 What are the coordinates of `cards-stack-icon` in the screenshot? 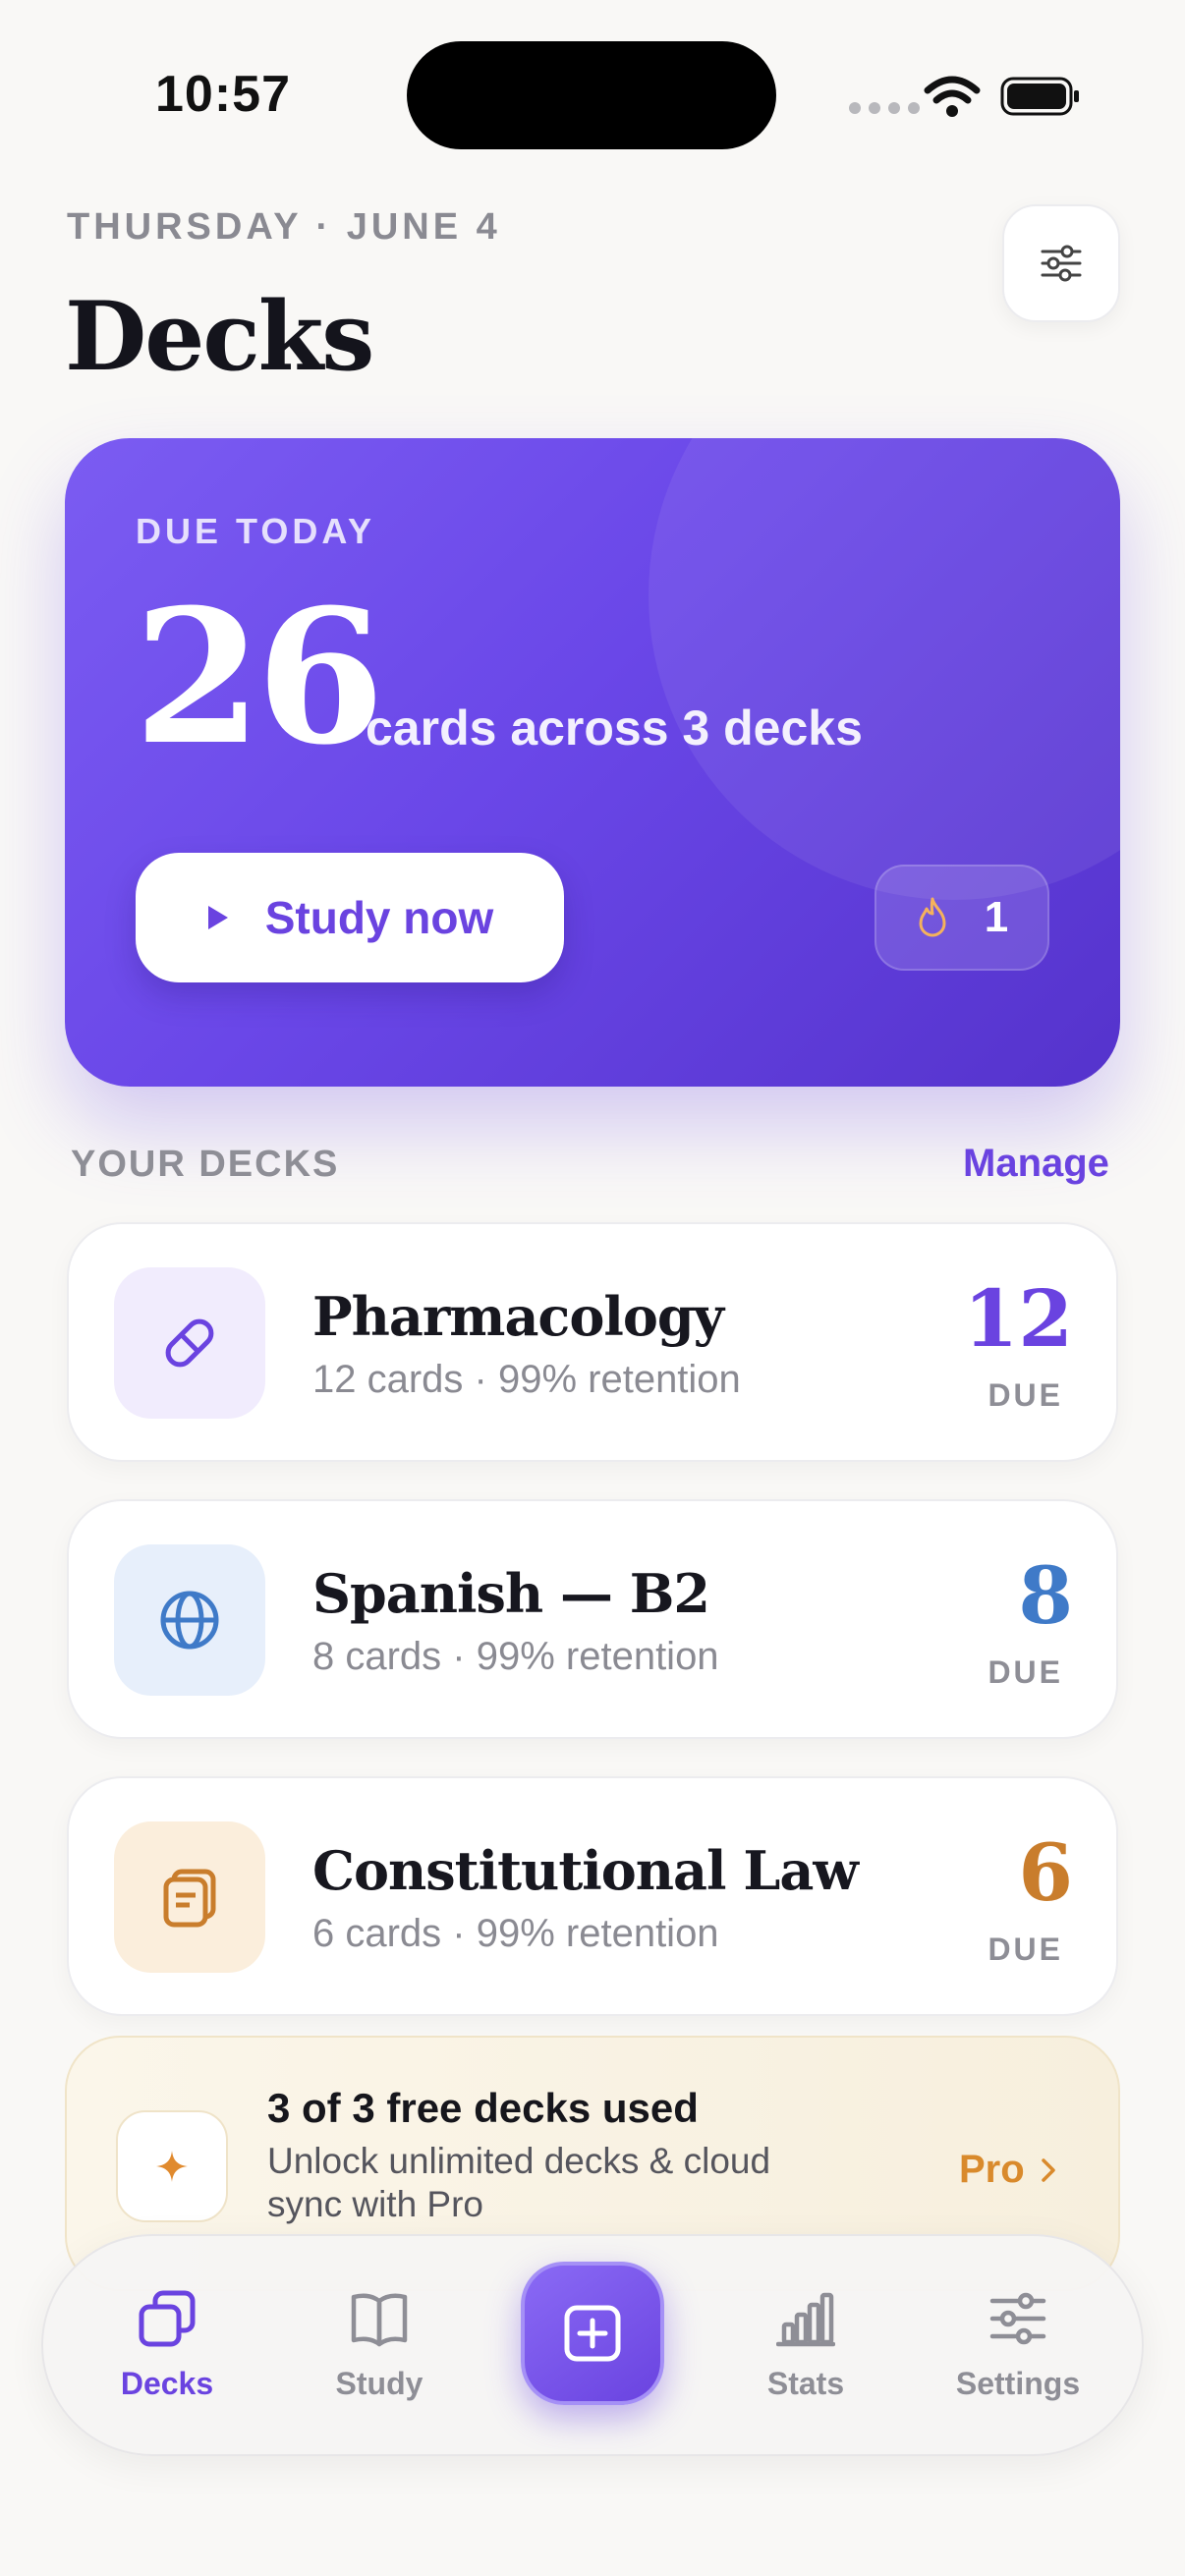 It's located at (190, 1898).